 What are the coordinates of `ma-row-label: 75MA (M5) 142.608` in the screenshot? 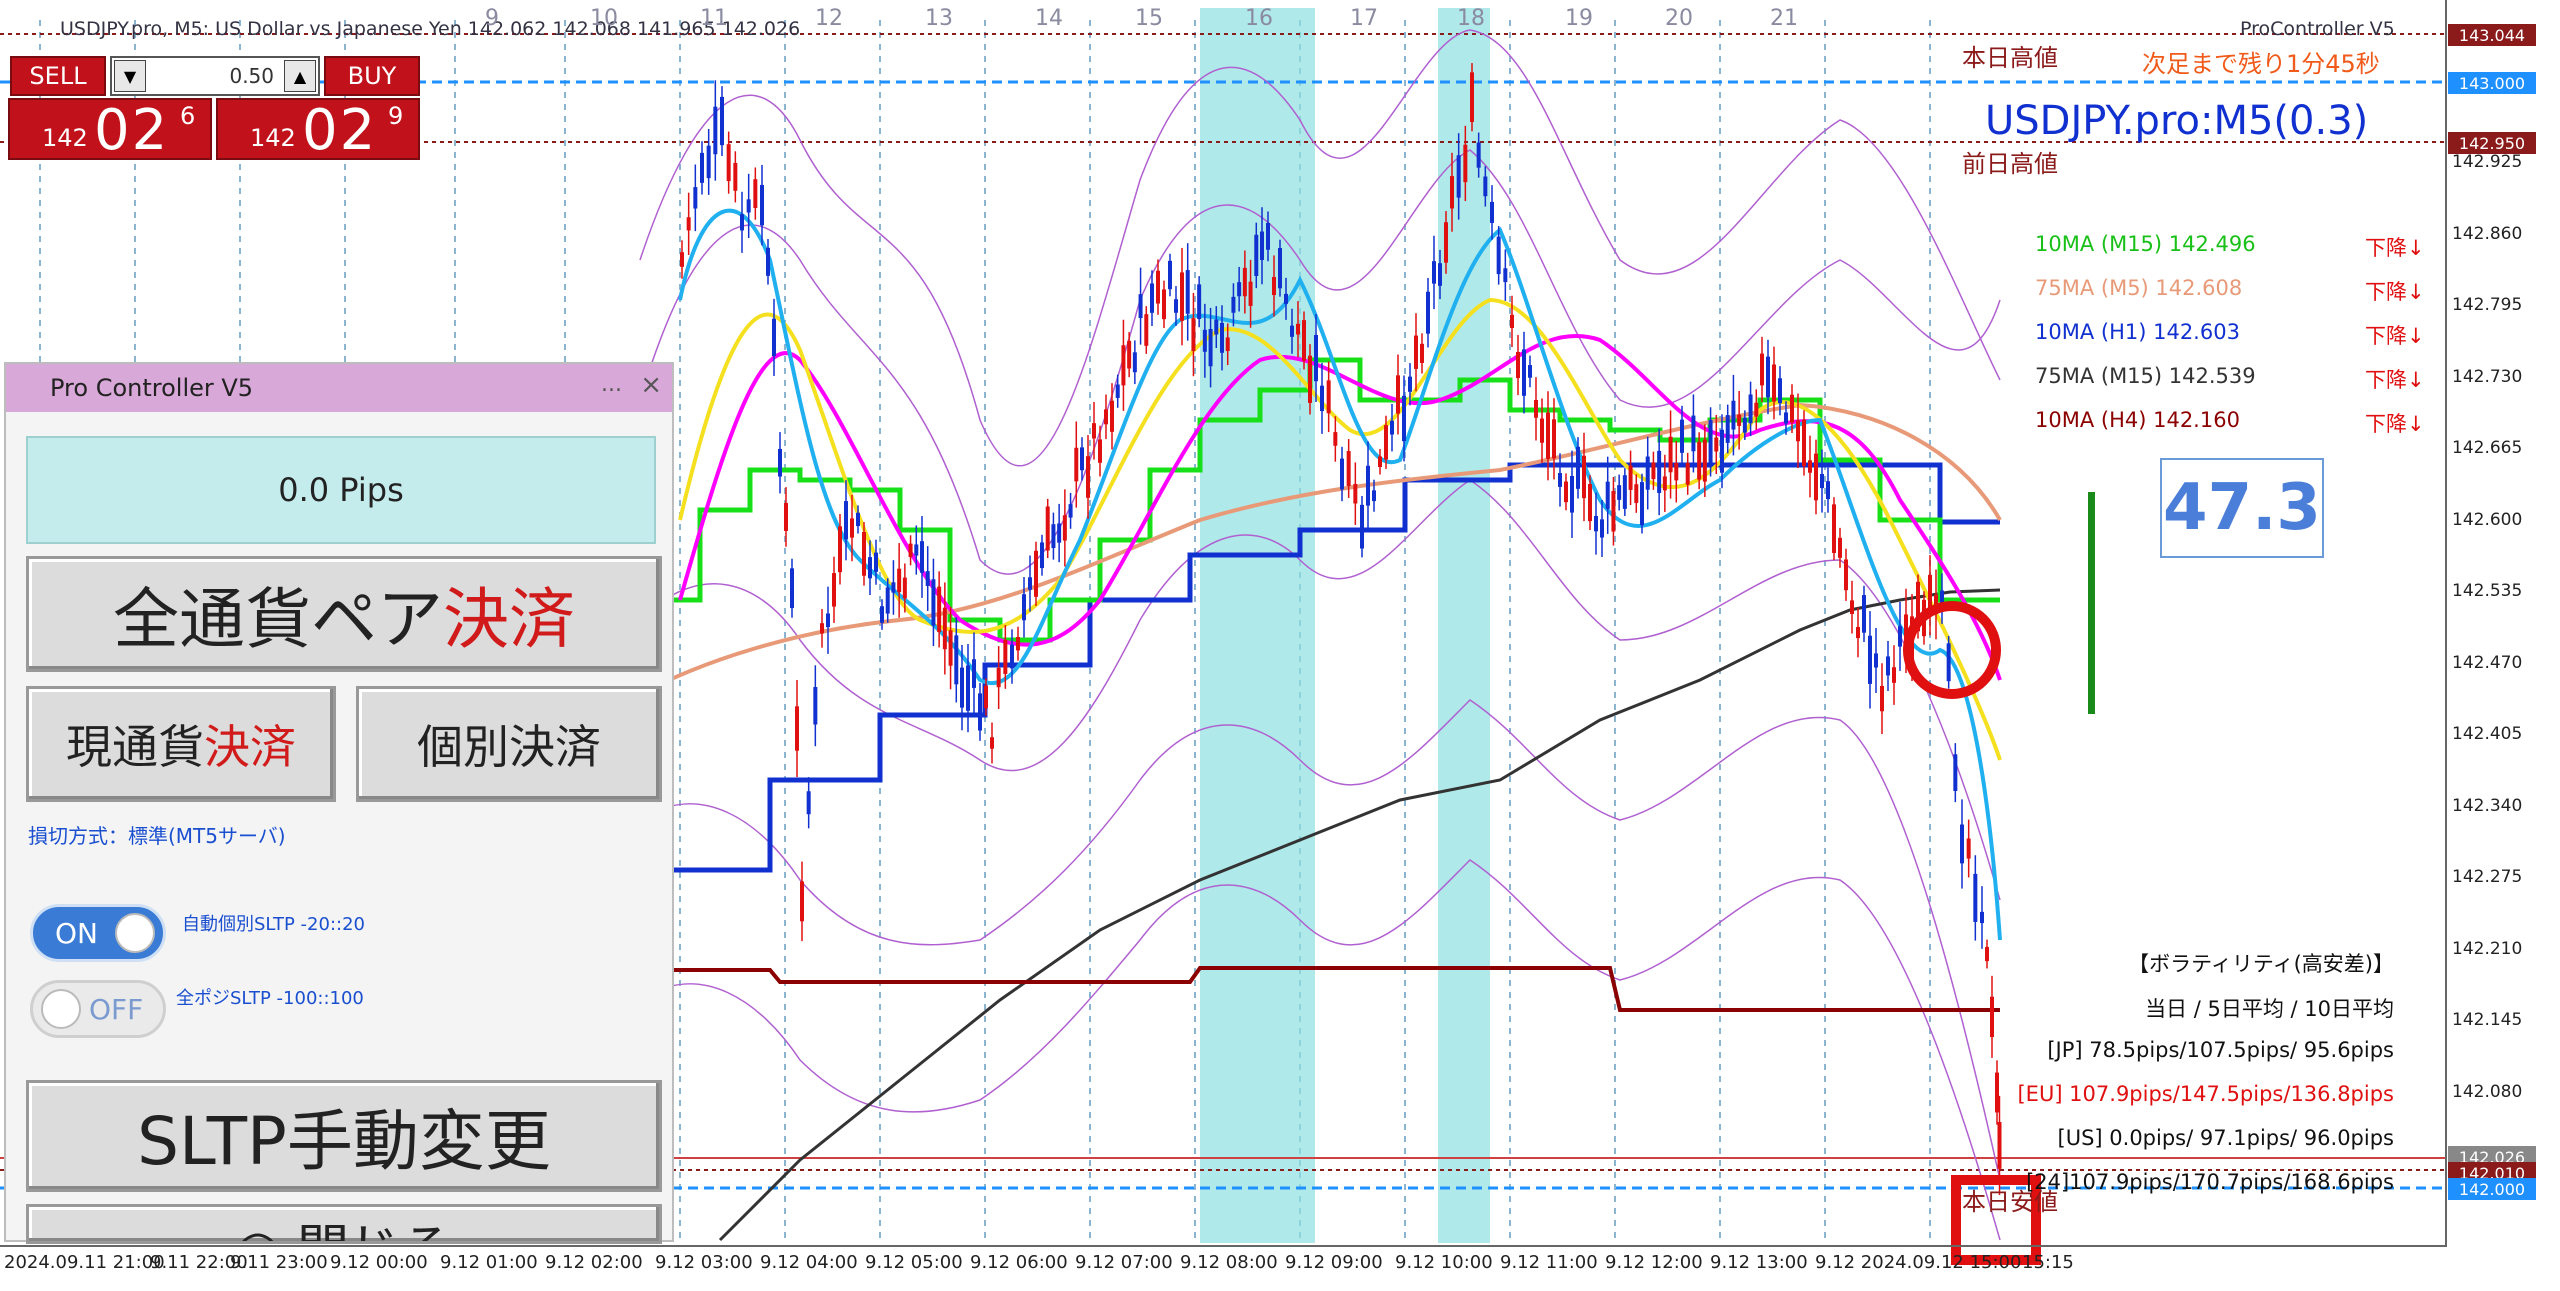 It's located at (2139, 288).